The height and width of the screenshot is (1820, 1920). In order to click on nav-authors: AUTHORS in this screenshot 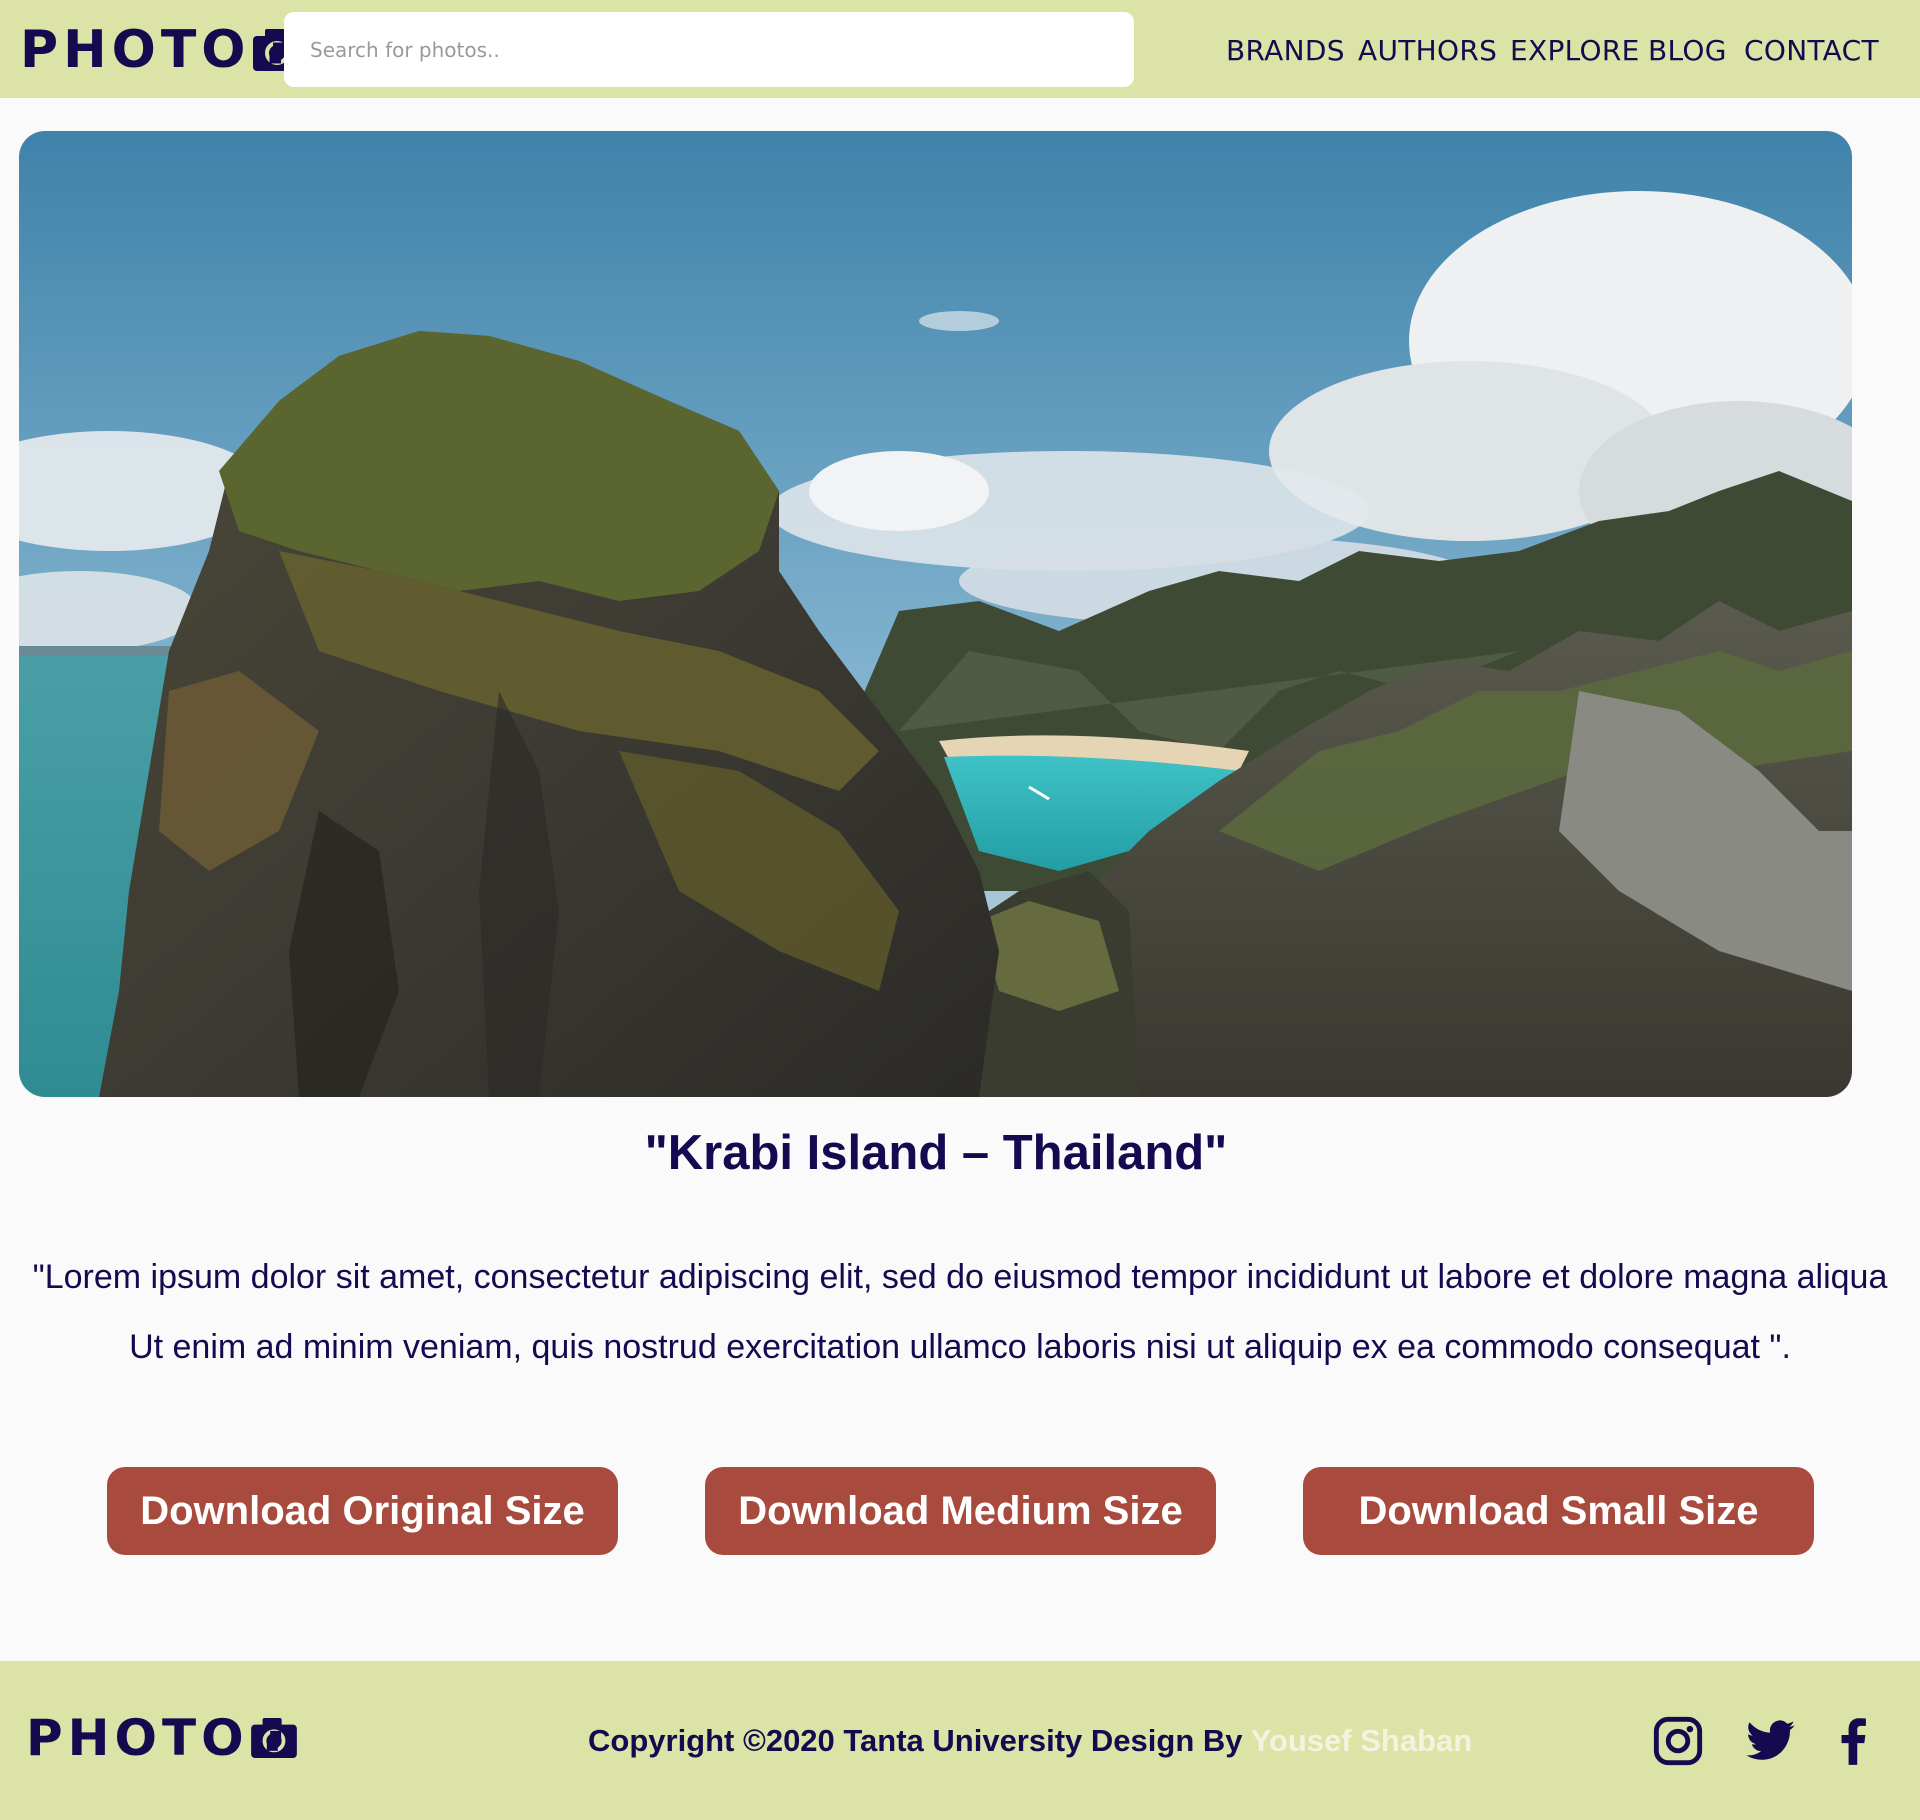, I will do `click(1427, 51)`.